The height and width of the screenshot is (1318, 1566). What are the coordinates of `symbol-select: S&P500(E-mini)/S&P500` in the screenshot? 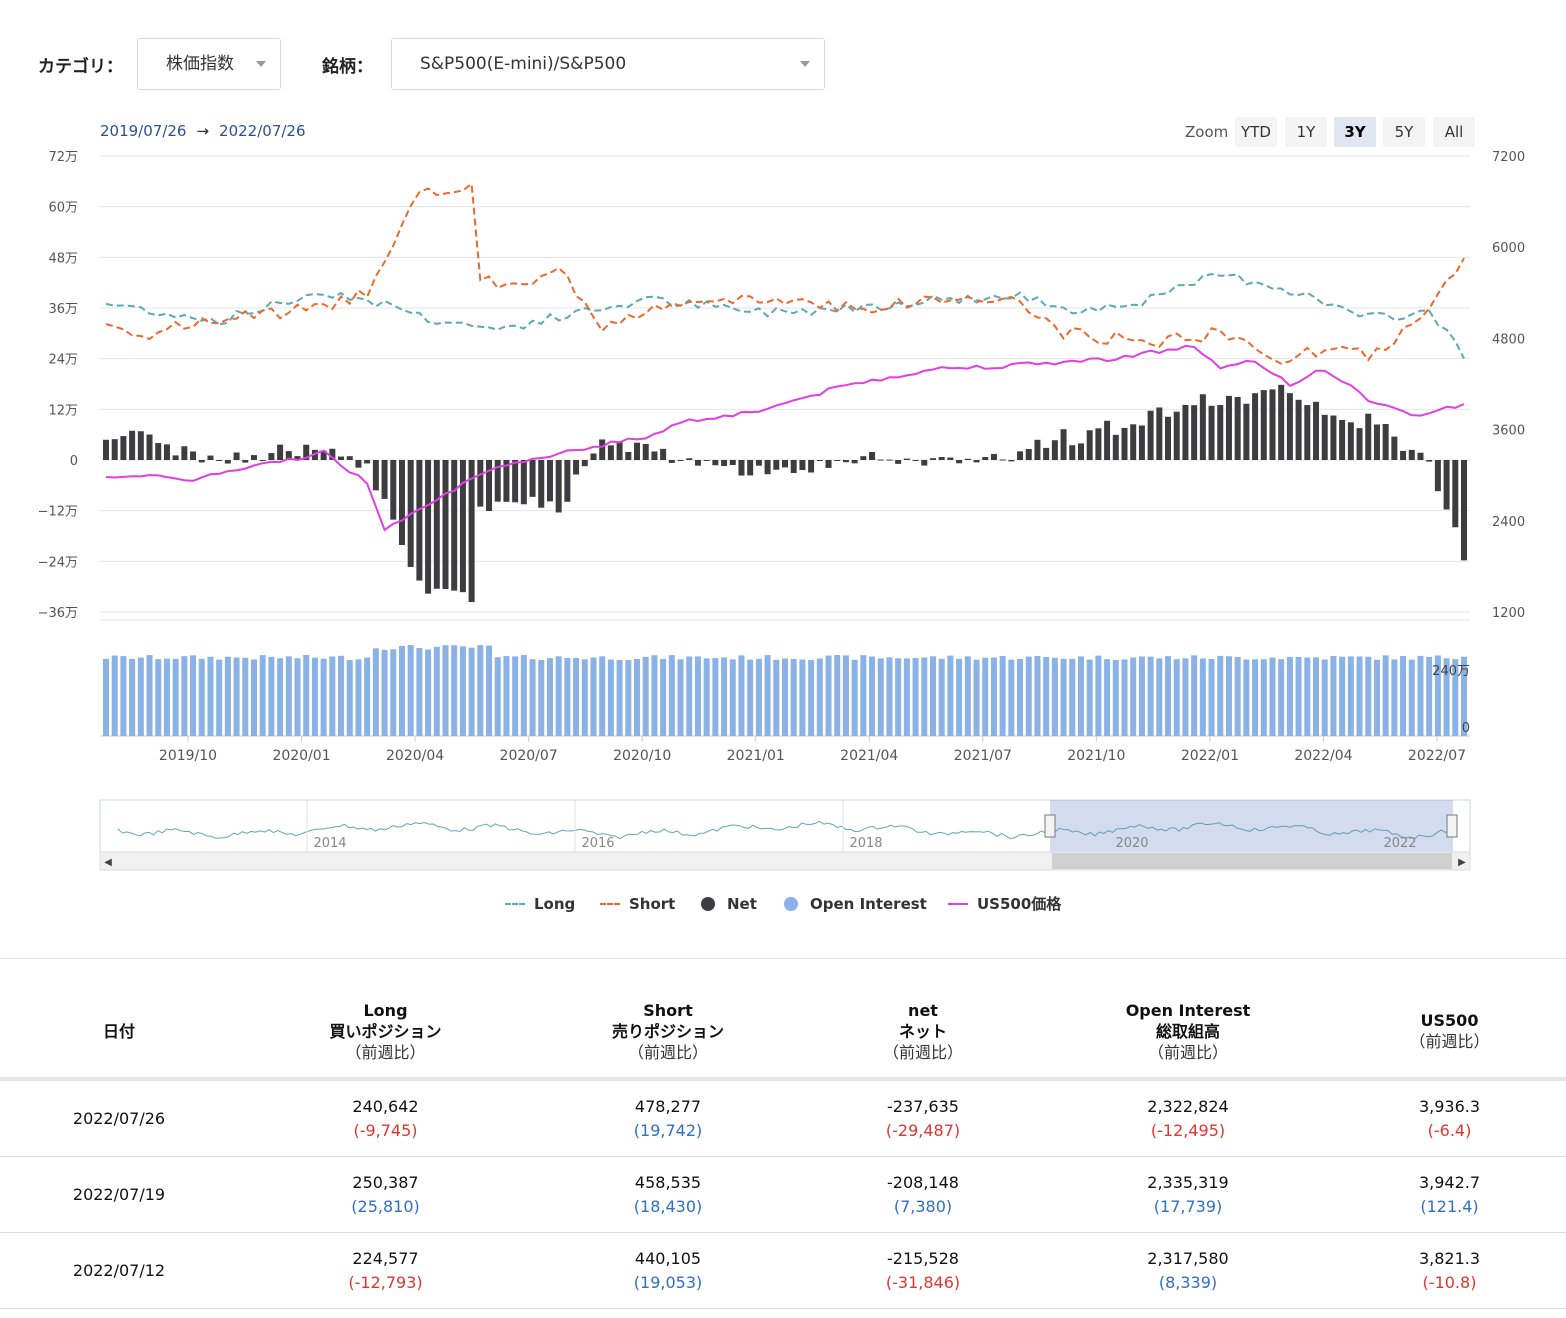 It's located at (608, 64).